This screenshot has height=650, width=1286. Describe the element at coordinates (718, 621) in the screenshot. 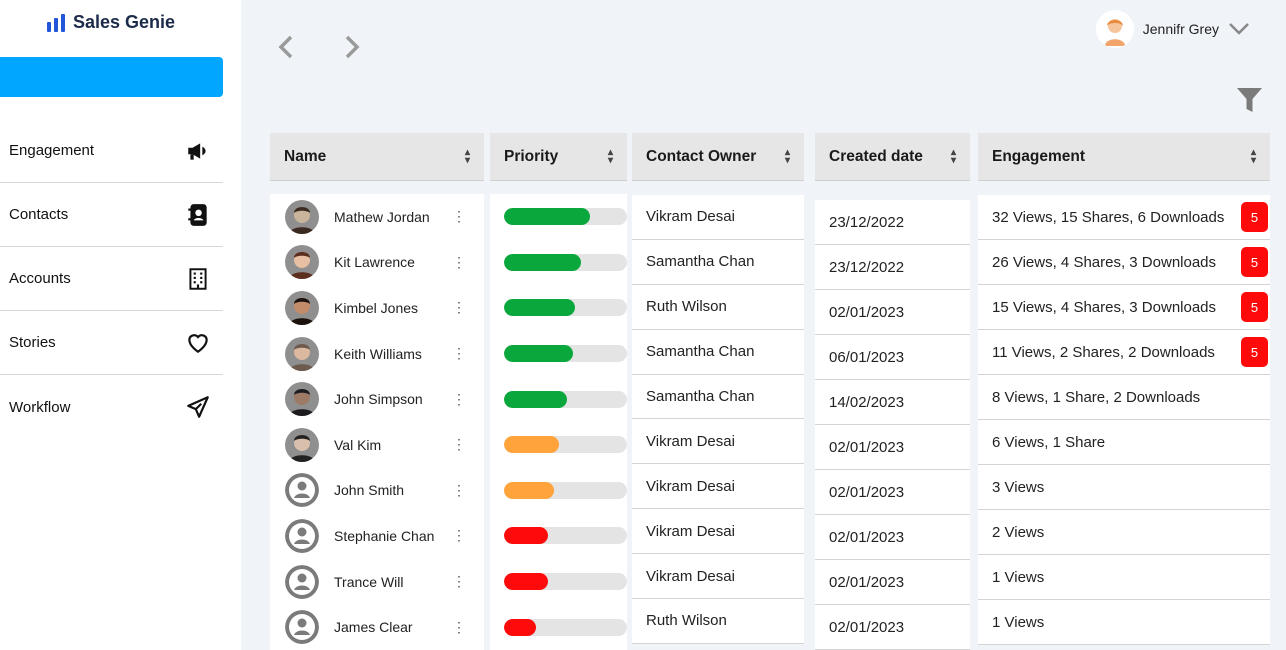

I see `contact-owner-cell: Ruth Wilson` at that location.